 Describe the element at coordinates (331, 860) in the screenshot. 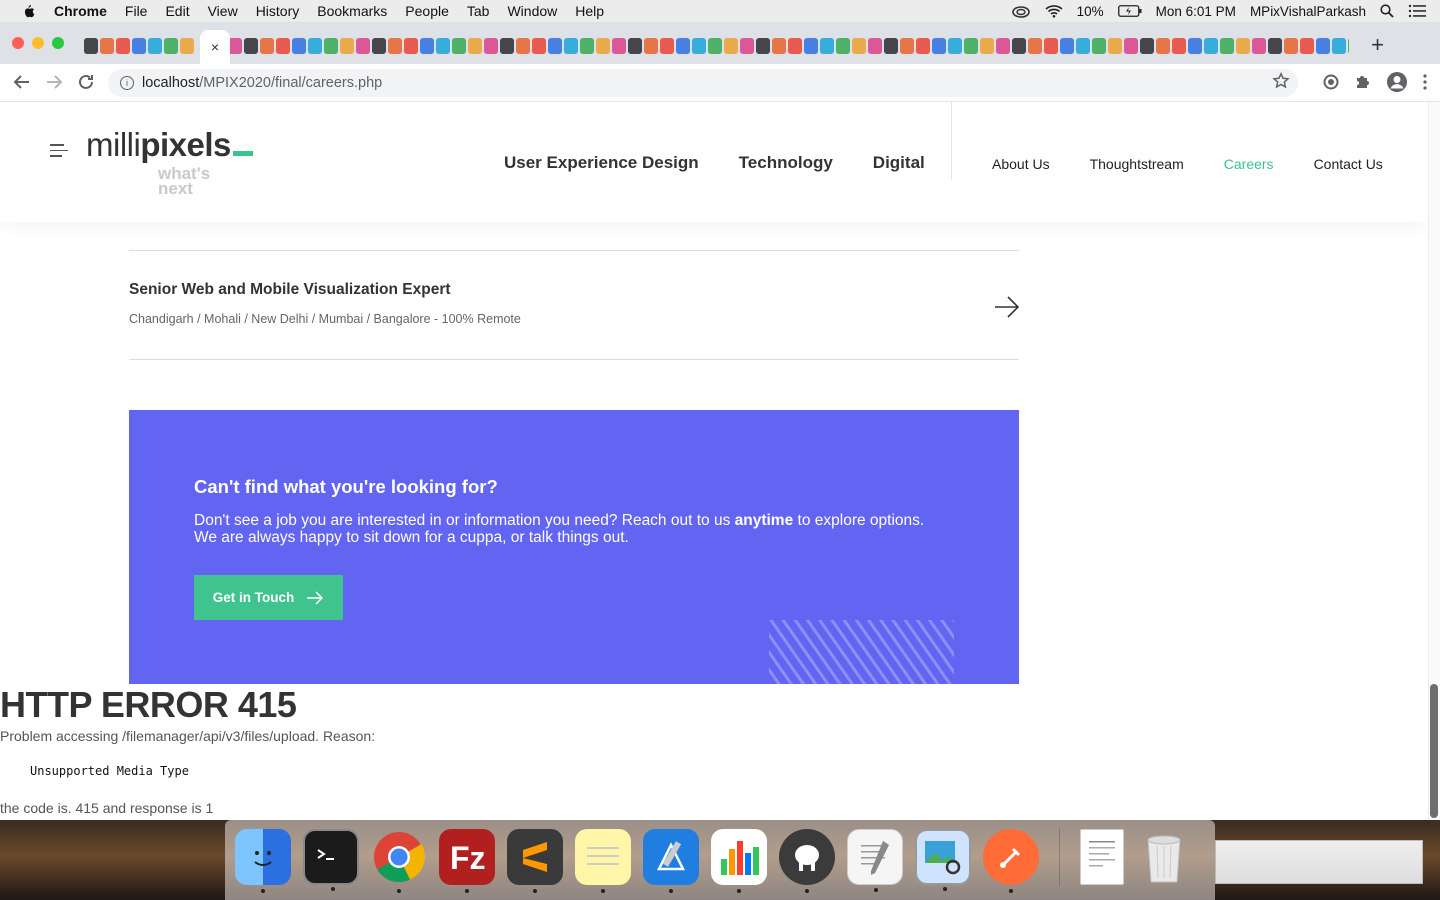

I see `terminal-icon` at that location.